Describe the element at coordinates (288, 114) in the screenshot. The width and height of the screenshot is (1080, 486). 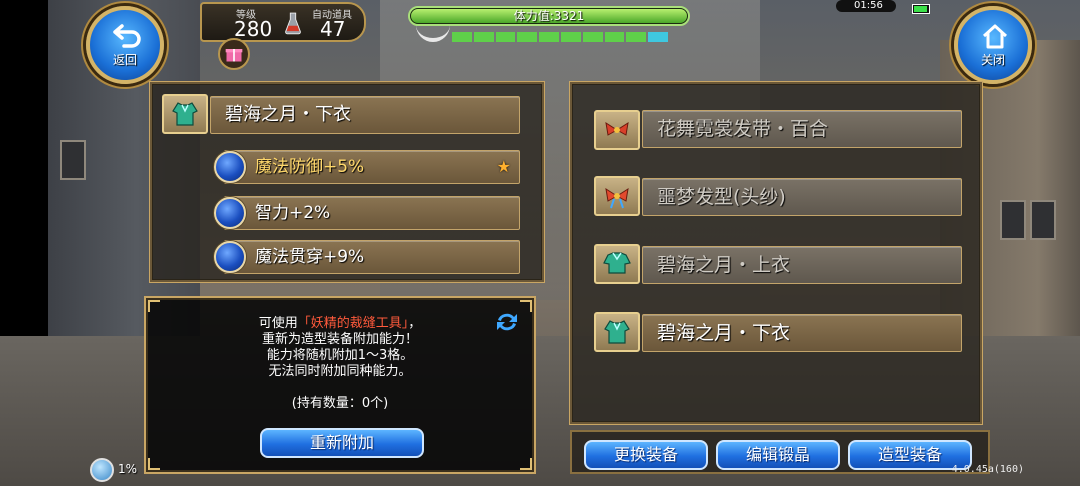
I see `selected-item-name: 碧海之月・下衣` at that location.